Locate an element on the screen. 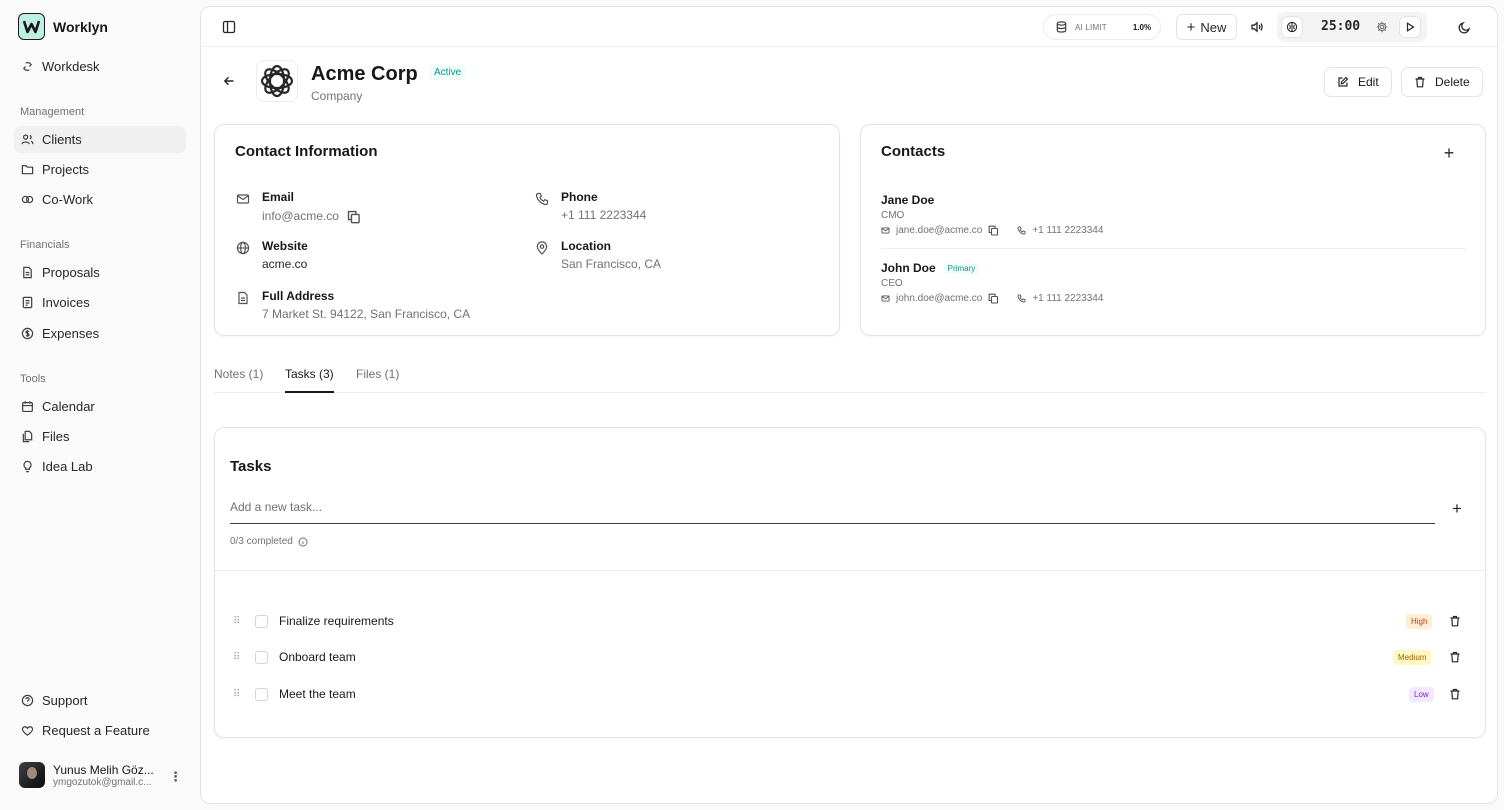 Image resolution: width=1504 pixels, height=810 pixels. sidebar-item-proposals: Proposals is located at coordinates (100, 272).